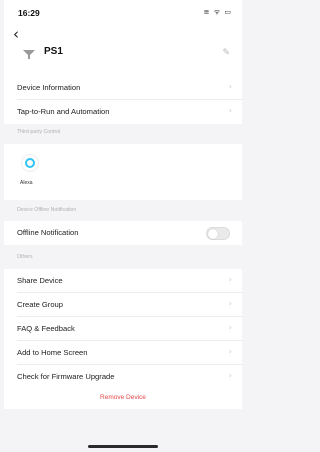  I want to click on offline-notification-toggle, so click(218, 233).